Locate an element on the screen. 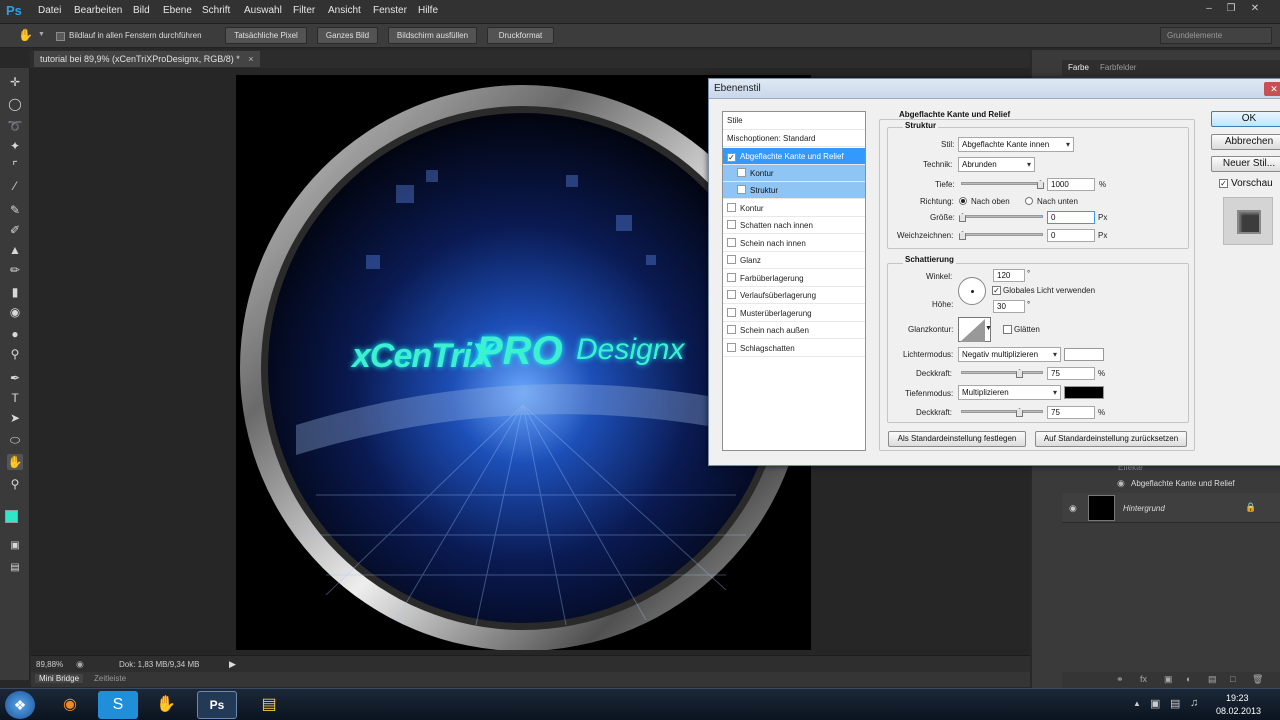 The image size is (1280, 720). menu-image: Bild is located at coordinates (141, 10).